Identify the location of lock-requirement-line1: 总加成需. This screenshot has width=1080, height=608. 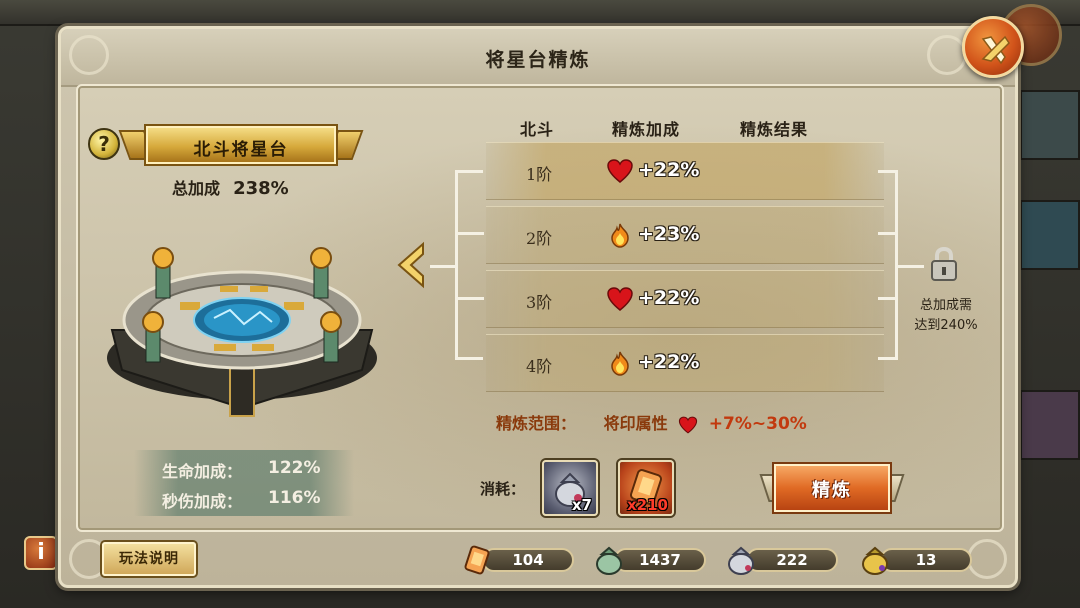
(945, 305).